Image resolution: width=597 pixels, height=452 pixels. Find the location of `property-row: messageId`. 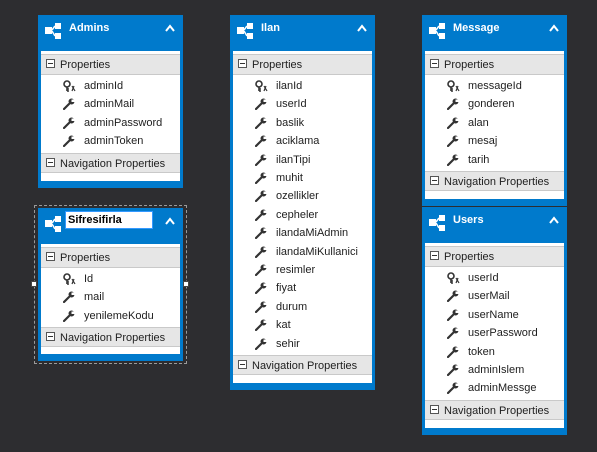

property-row: messageId is located at coordinates (494, 86).